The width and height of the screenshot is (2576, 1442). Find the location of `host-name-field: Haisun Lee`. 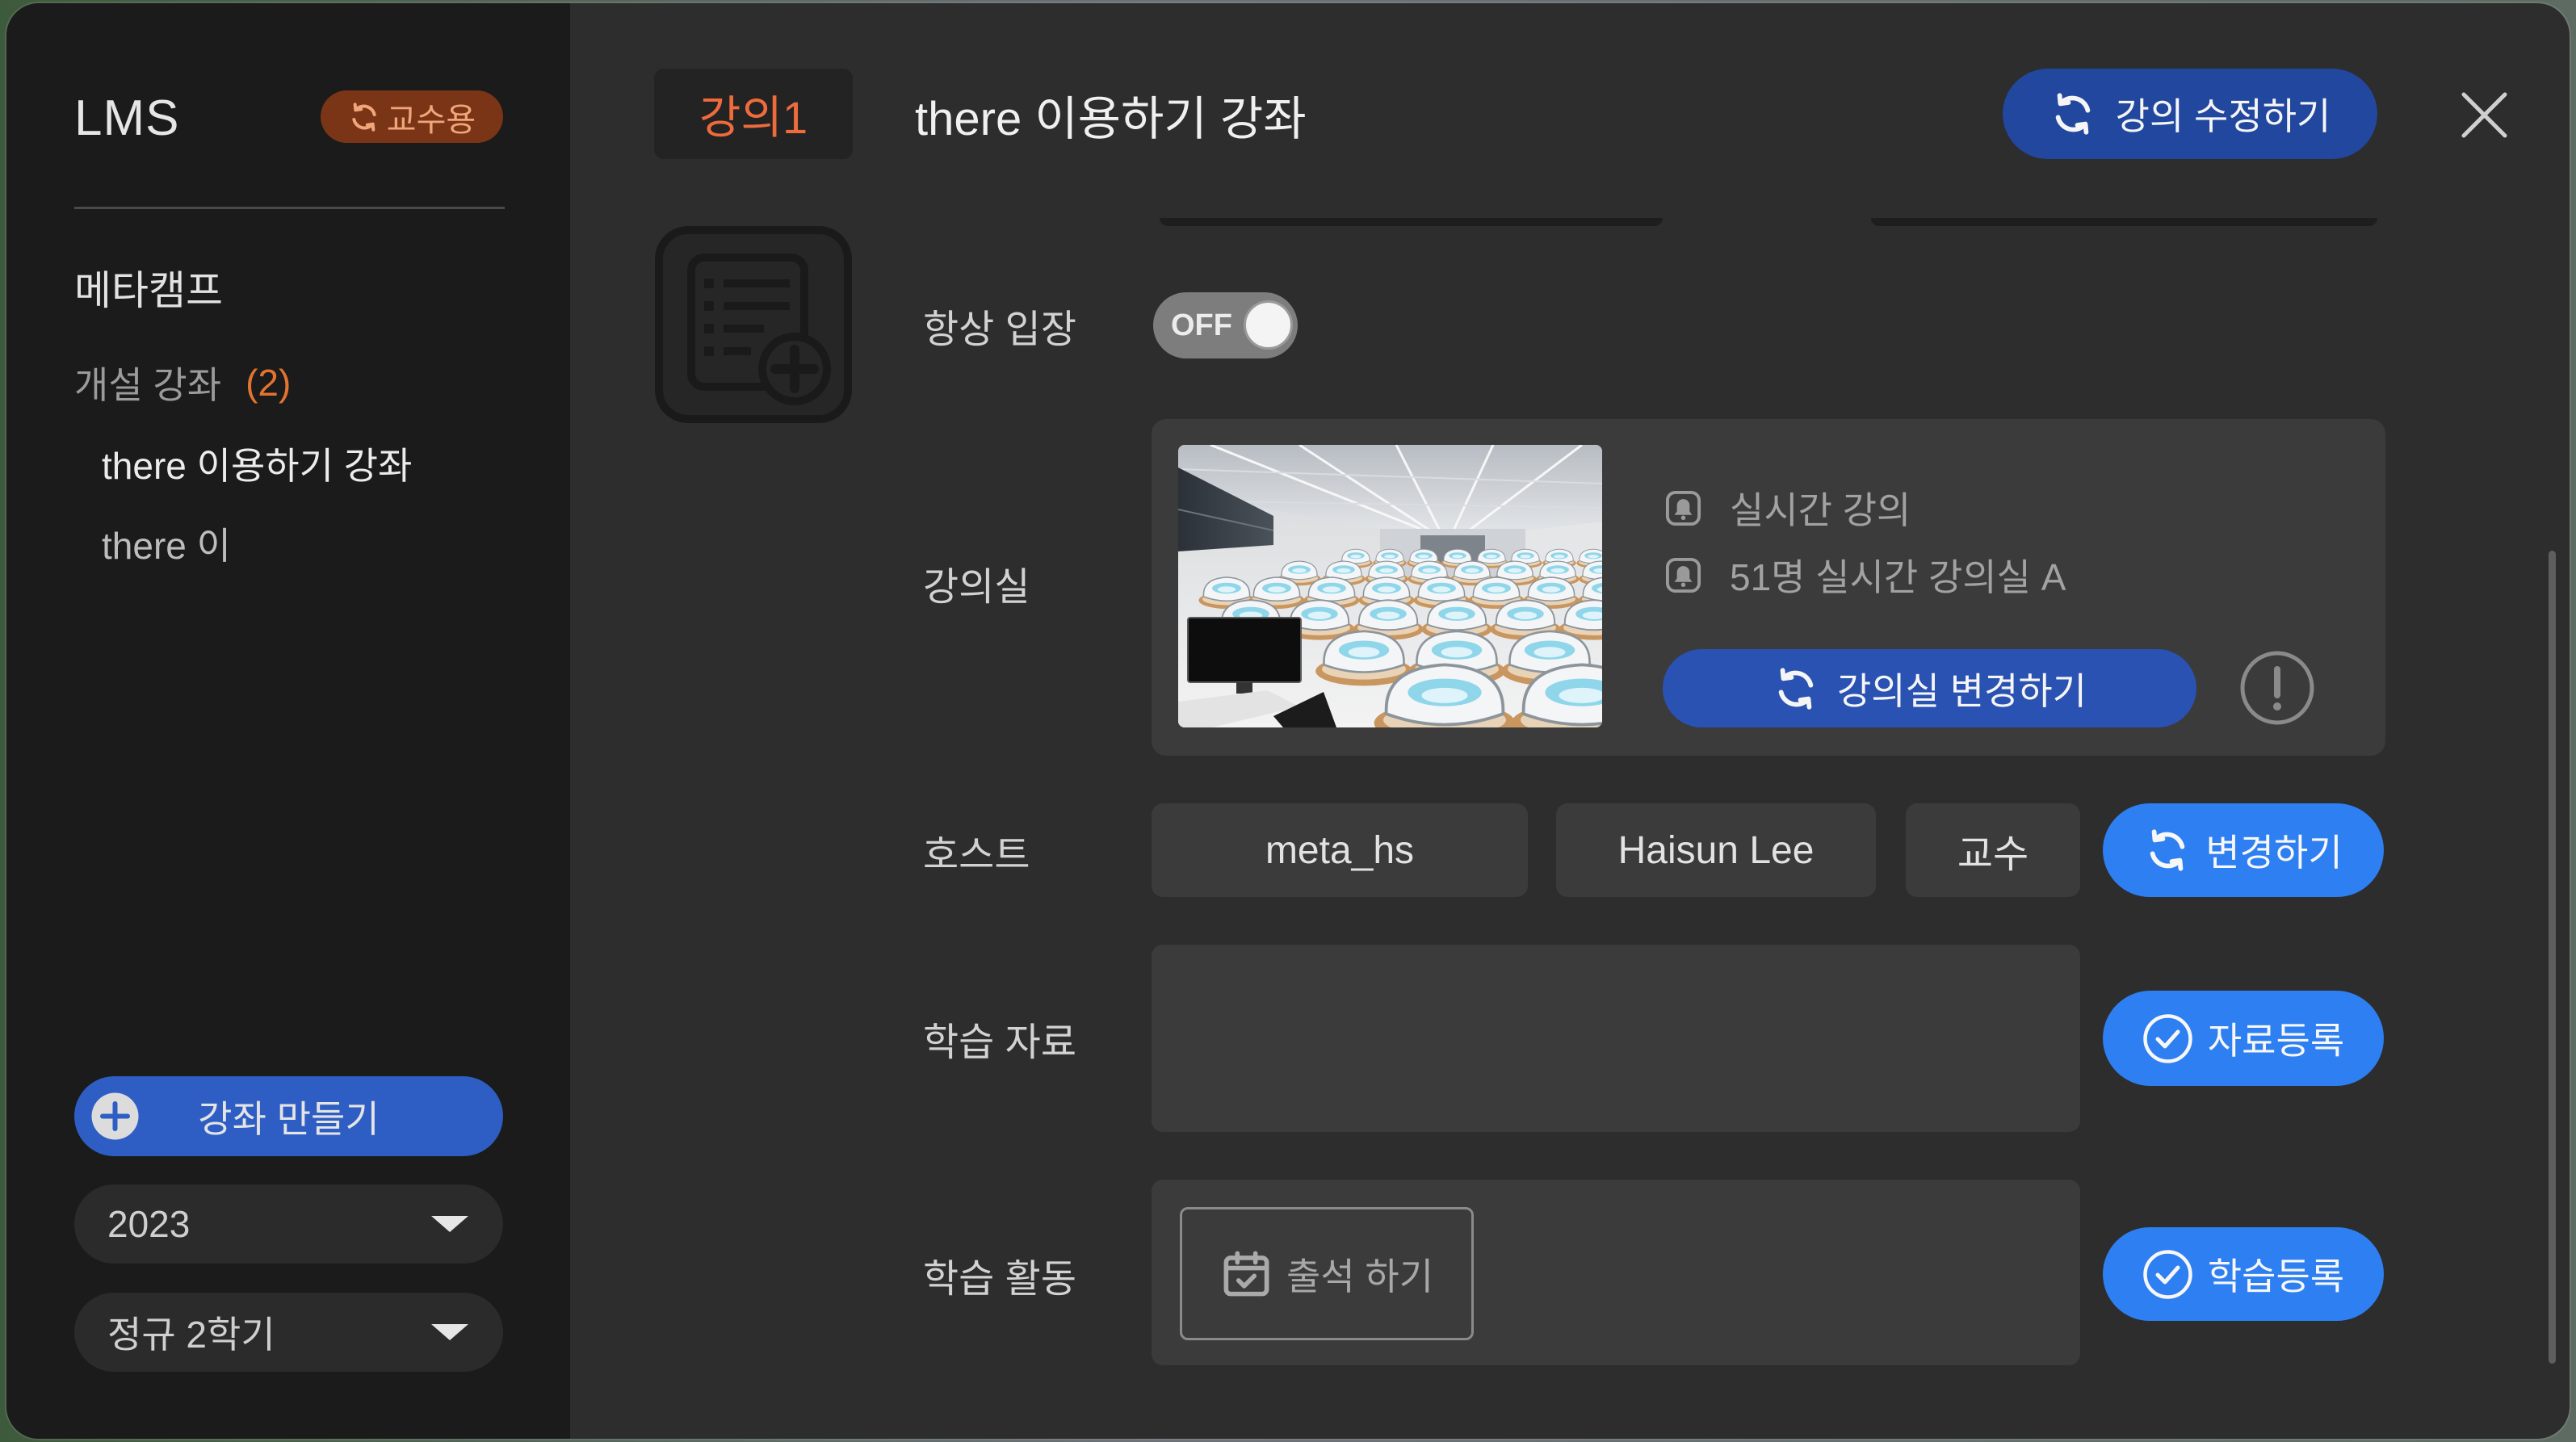

host-name-field: Haisun Lee is located at coordinates (1716, 850).